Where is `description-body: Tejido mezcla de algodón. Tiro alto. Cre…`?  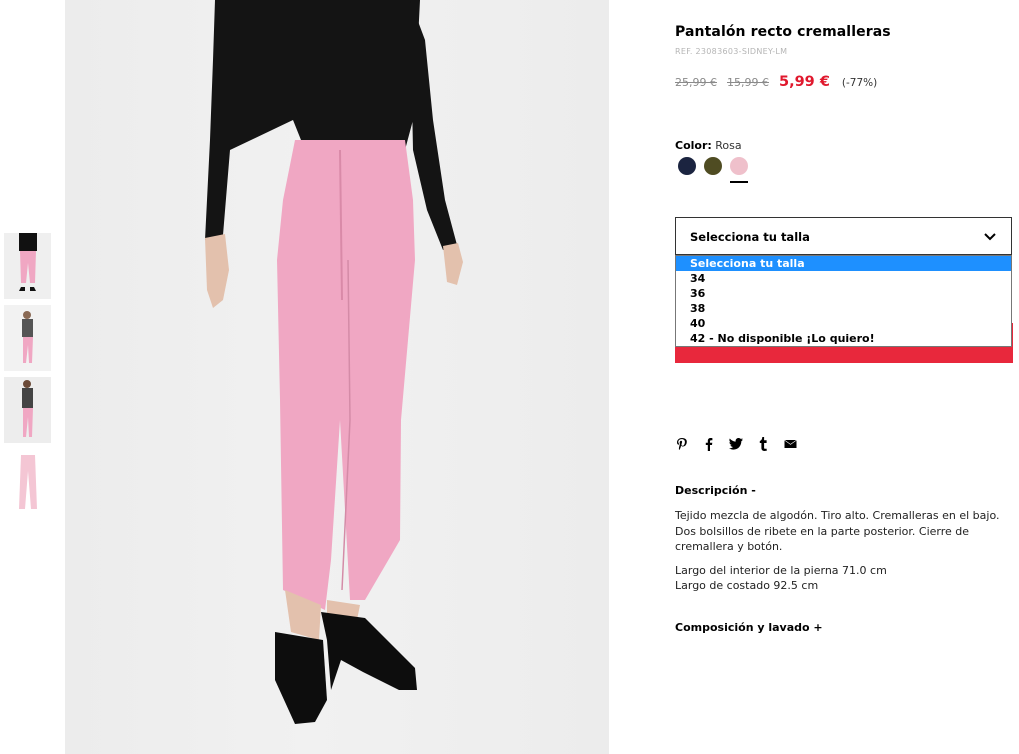 description-body: Tejido mezcla de algodón. Tiro alto. Cre… is located at coordinates (840, 551).